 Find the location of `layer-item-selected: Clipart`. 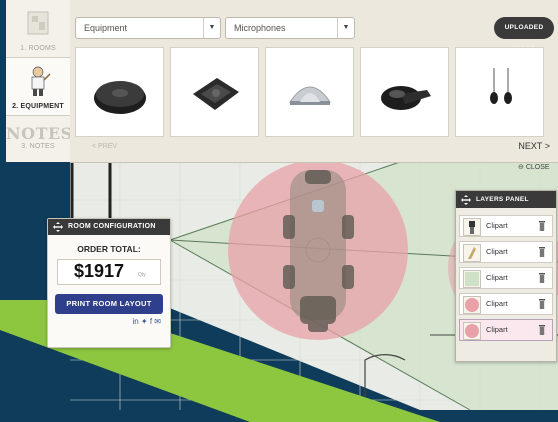

layer-item-selected: Clipart is located at coordinates (506, 330).